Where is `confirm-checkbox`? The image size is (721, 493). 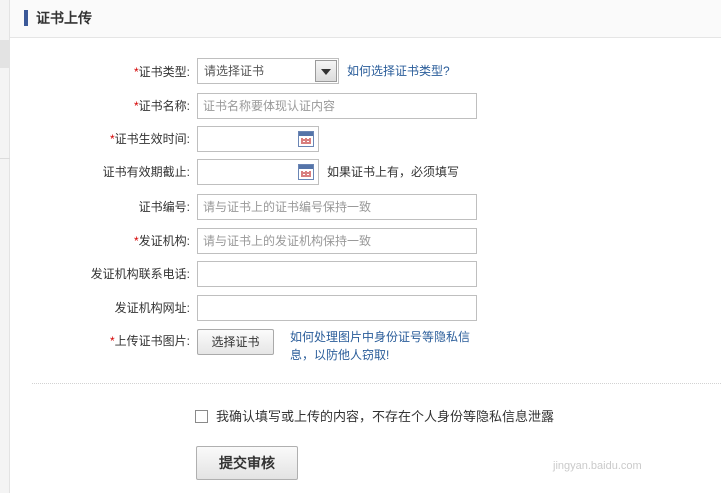 confirm-checkbox is located at coordinates (201, 416).